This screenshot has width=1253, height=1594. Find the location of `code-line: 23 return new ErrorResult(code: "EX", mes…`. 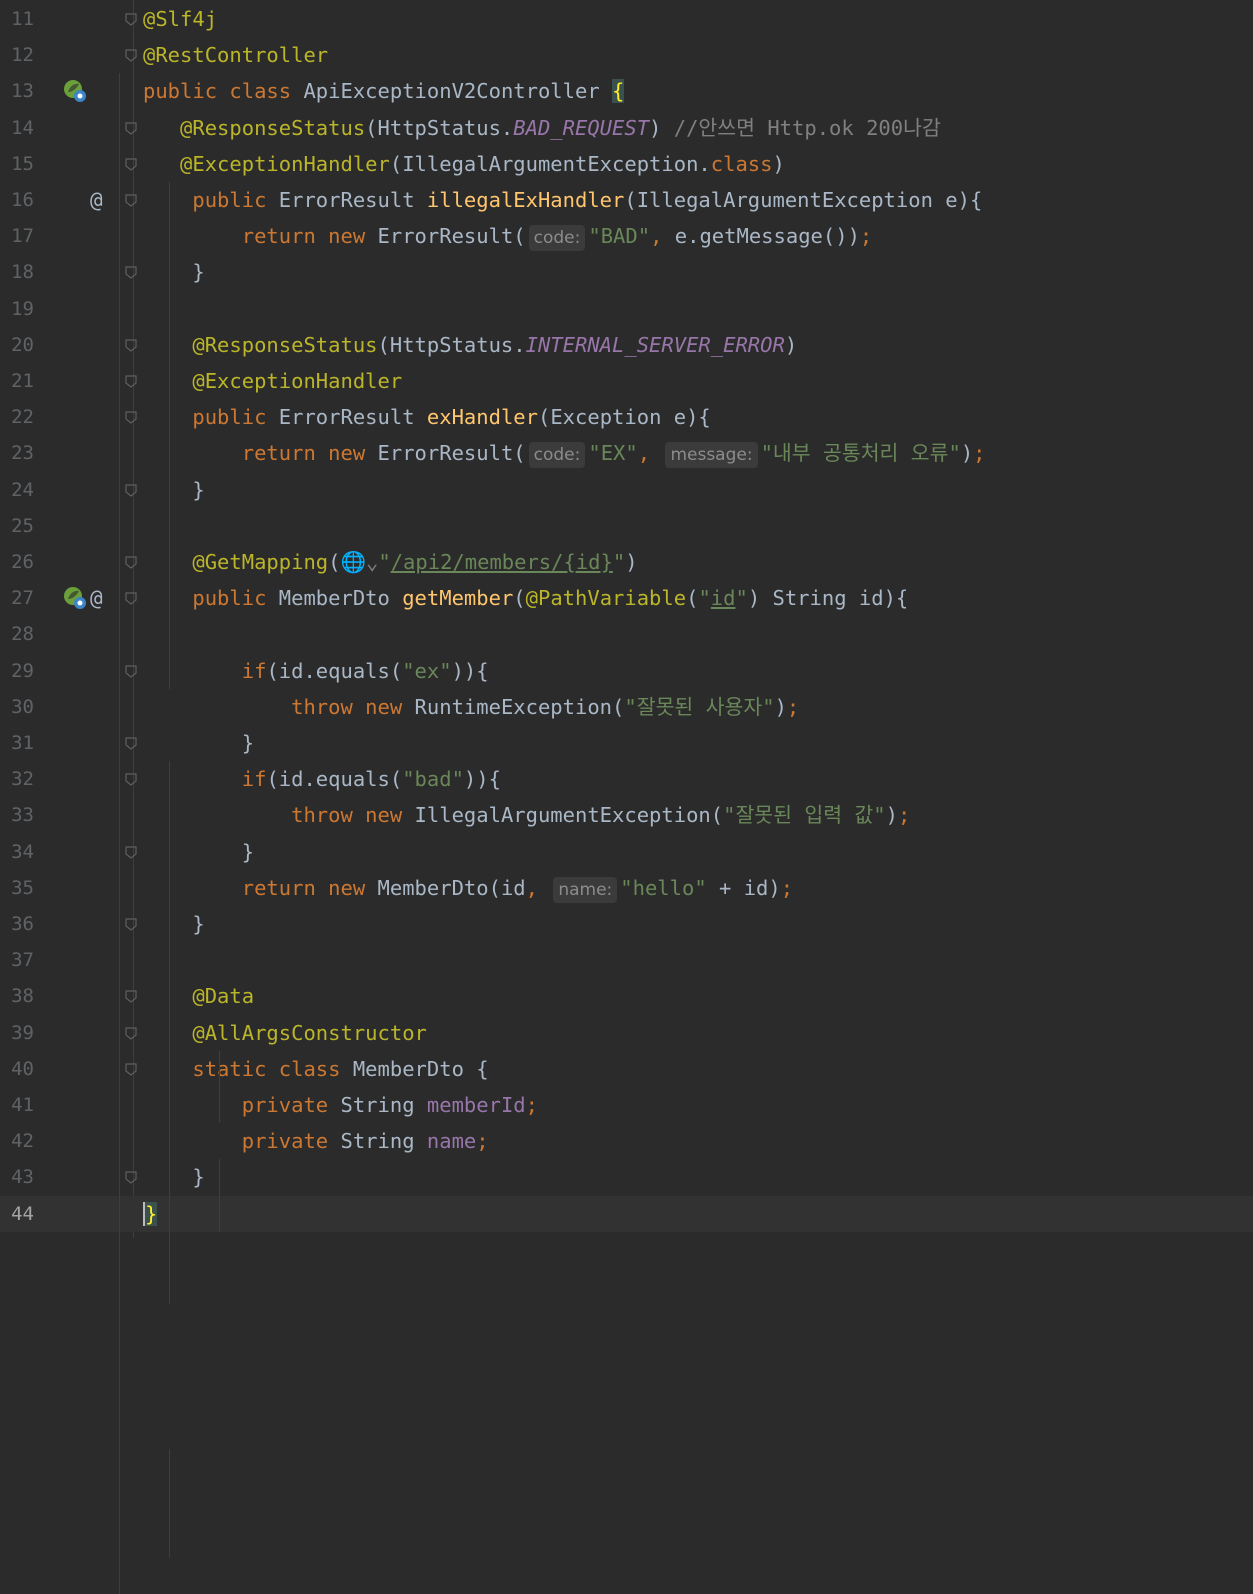

code-line: 23 return new ErrorResult(code: "EX", mes… is located at coordinates (626, 453).